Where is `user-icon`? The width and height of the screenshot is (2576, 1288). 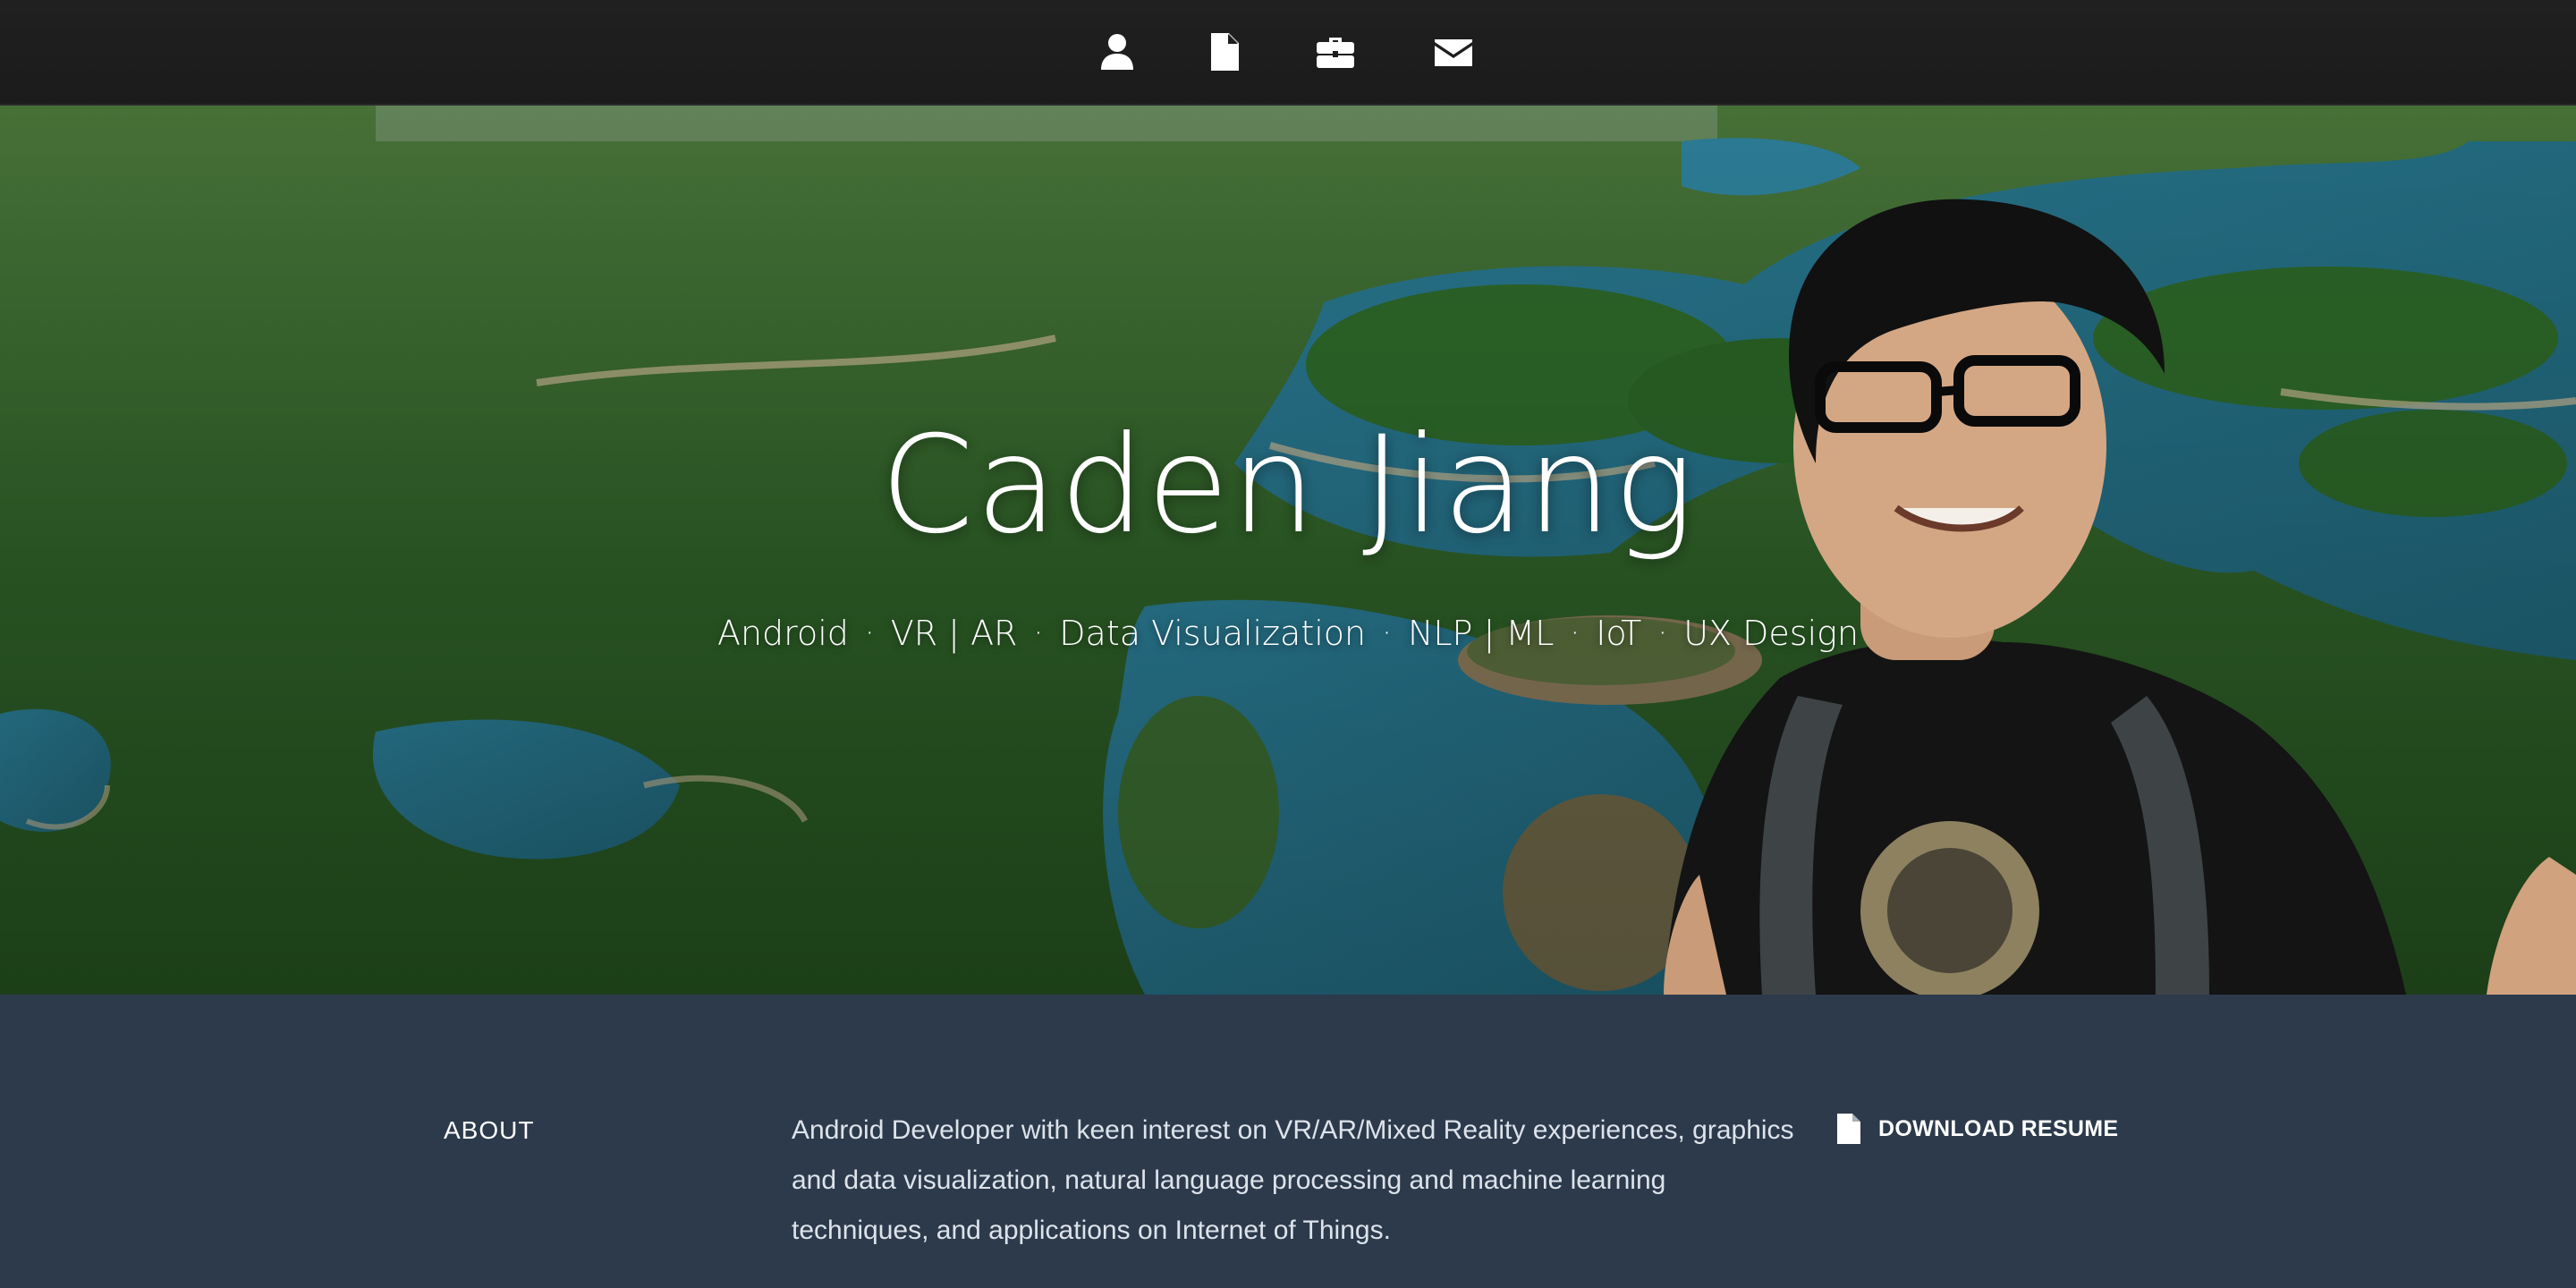
user-icon is located at coordinates (1117, 52).